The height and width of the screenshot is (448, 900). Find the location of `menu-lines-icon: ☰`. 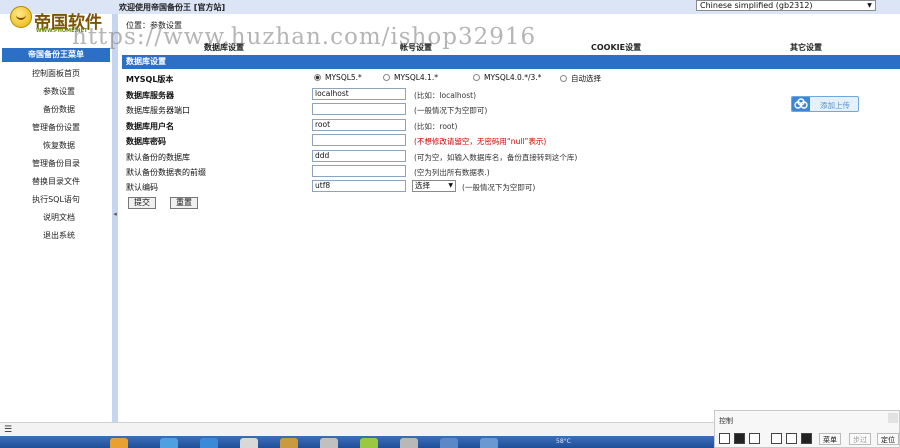

menu-lines-icon: ☰ is located at coordinates (8, 430).